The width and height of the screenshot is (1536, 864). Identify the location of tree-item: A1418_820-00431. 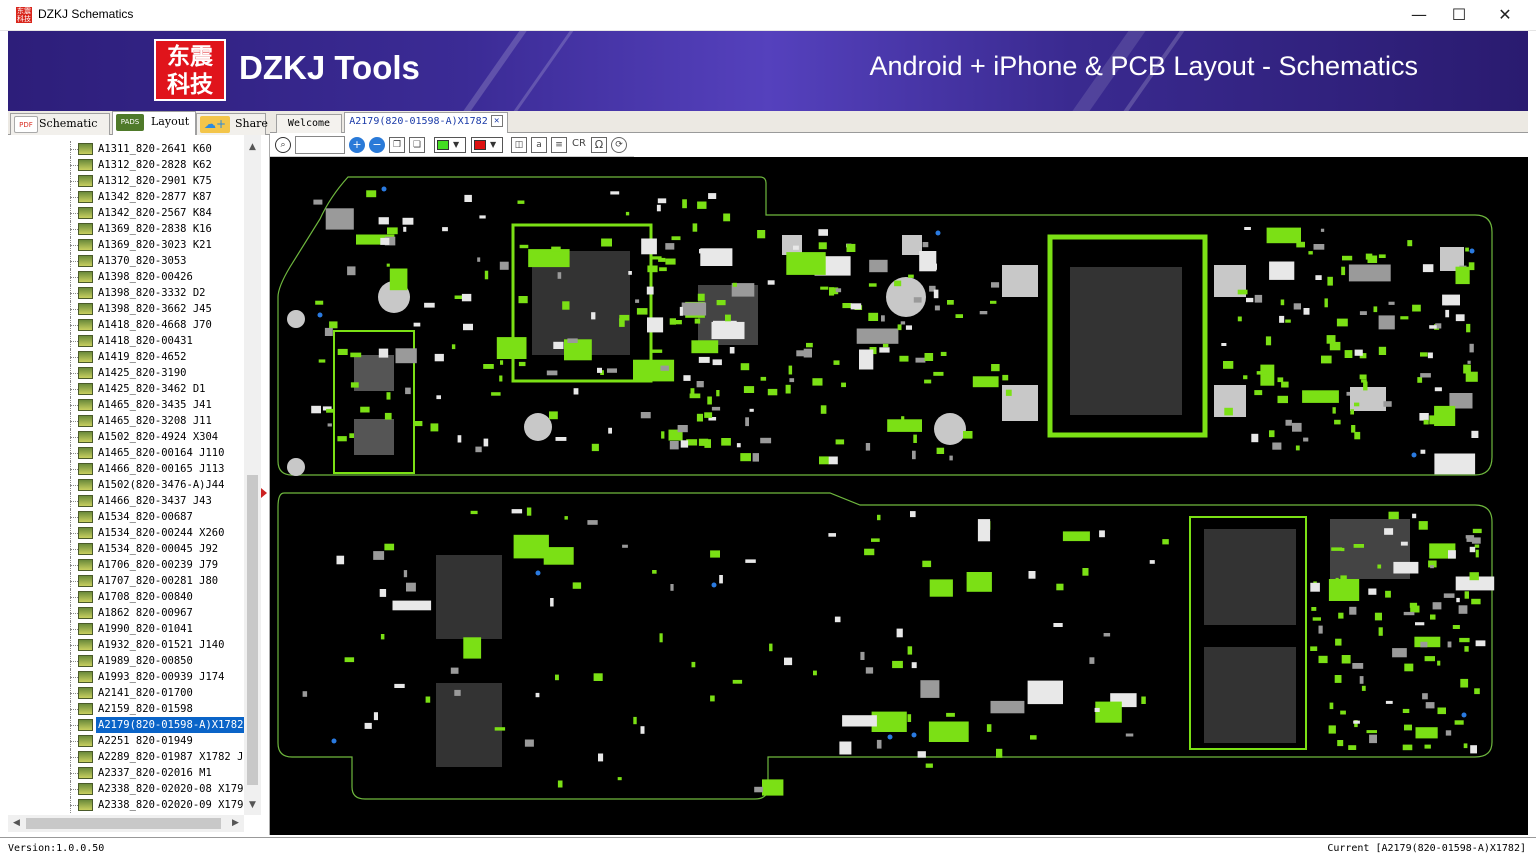
(131, 341).